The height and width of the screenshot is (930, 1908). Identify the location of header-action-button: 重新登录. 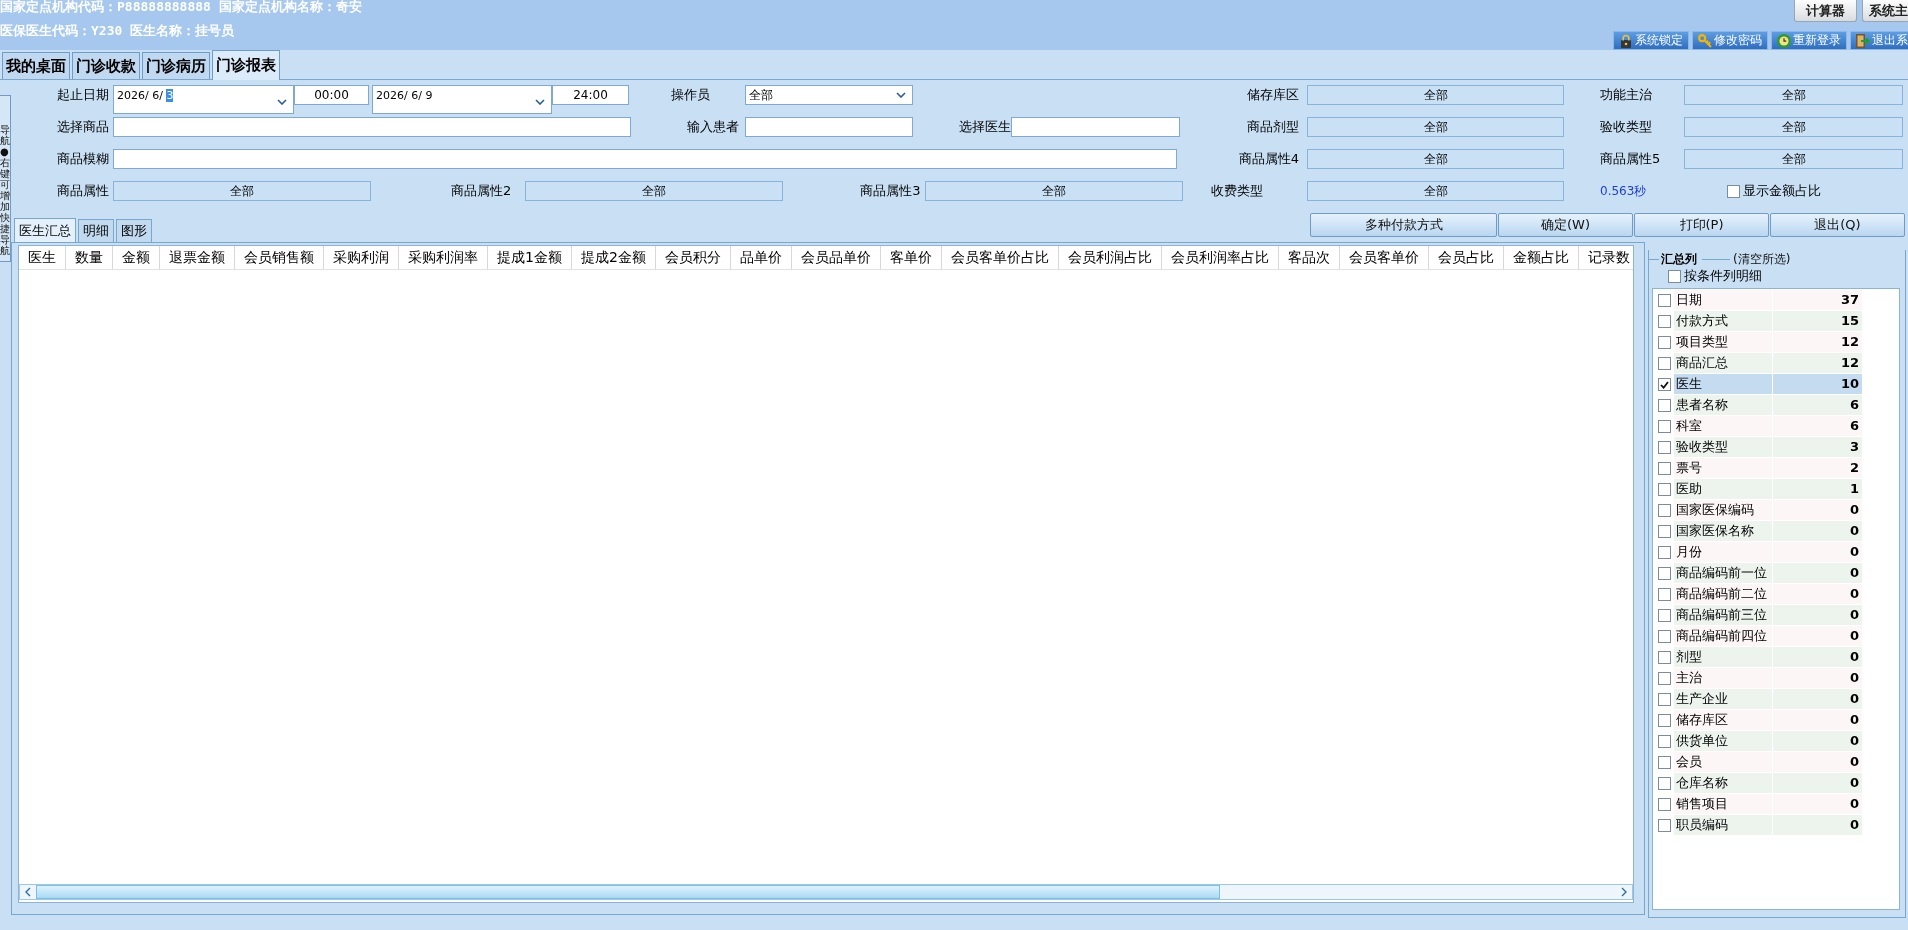
(1809, 40).